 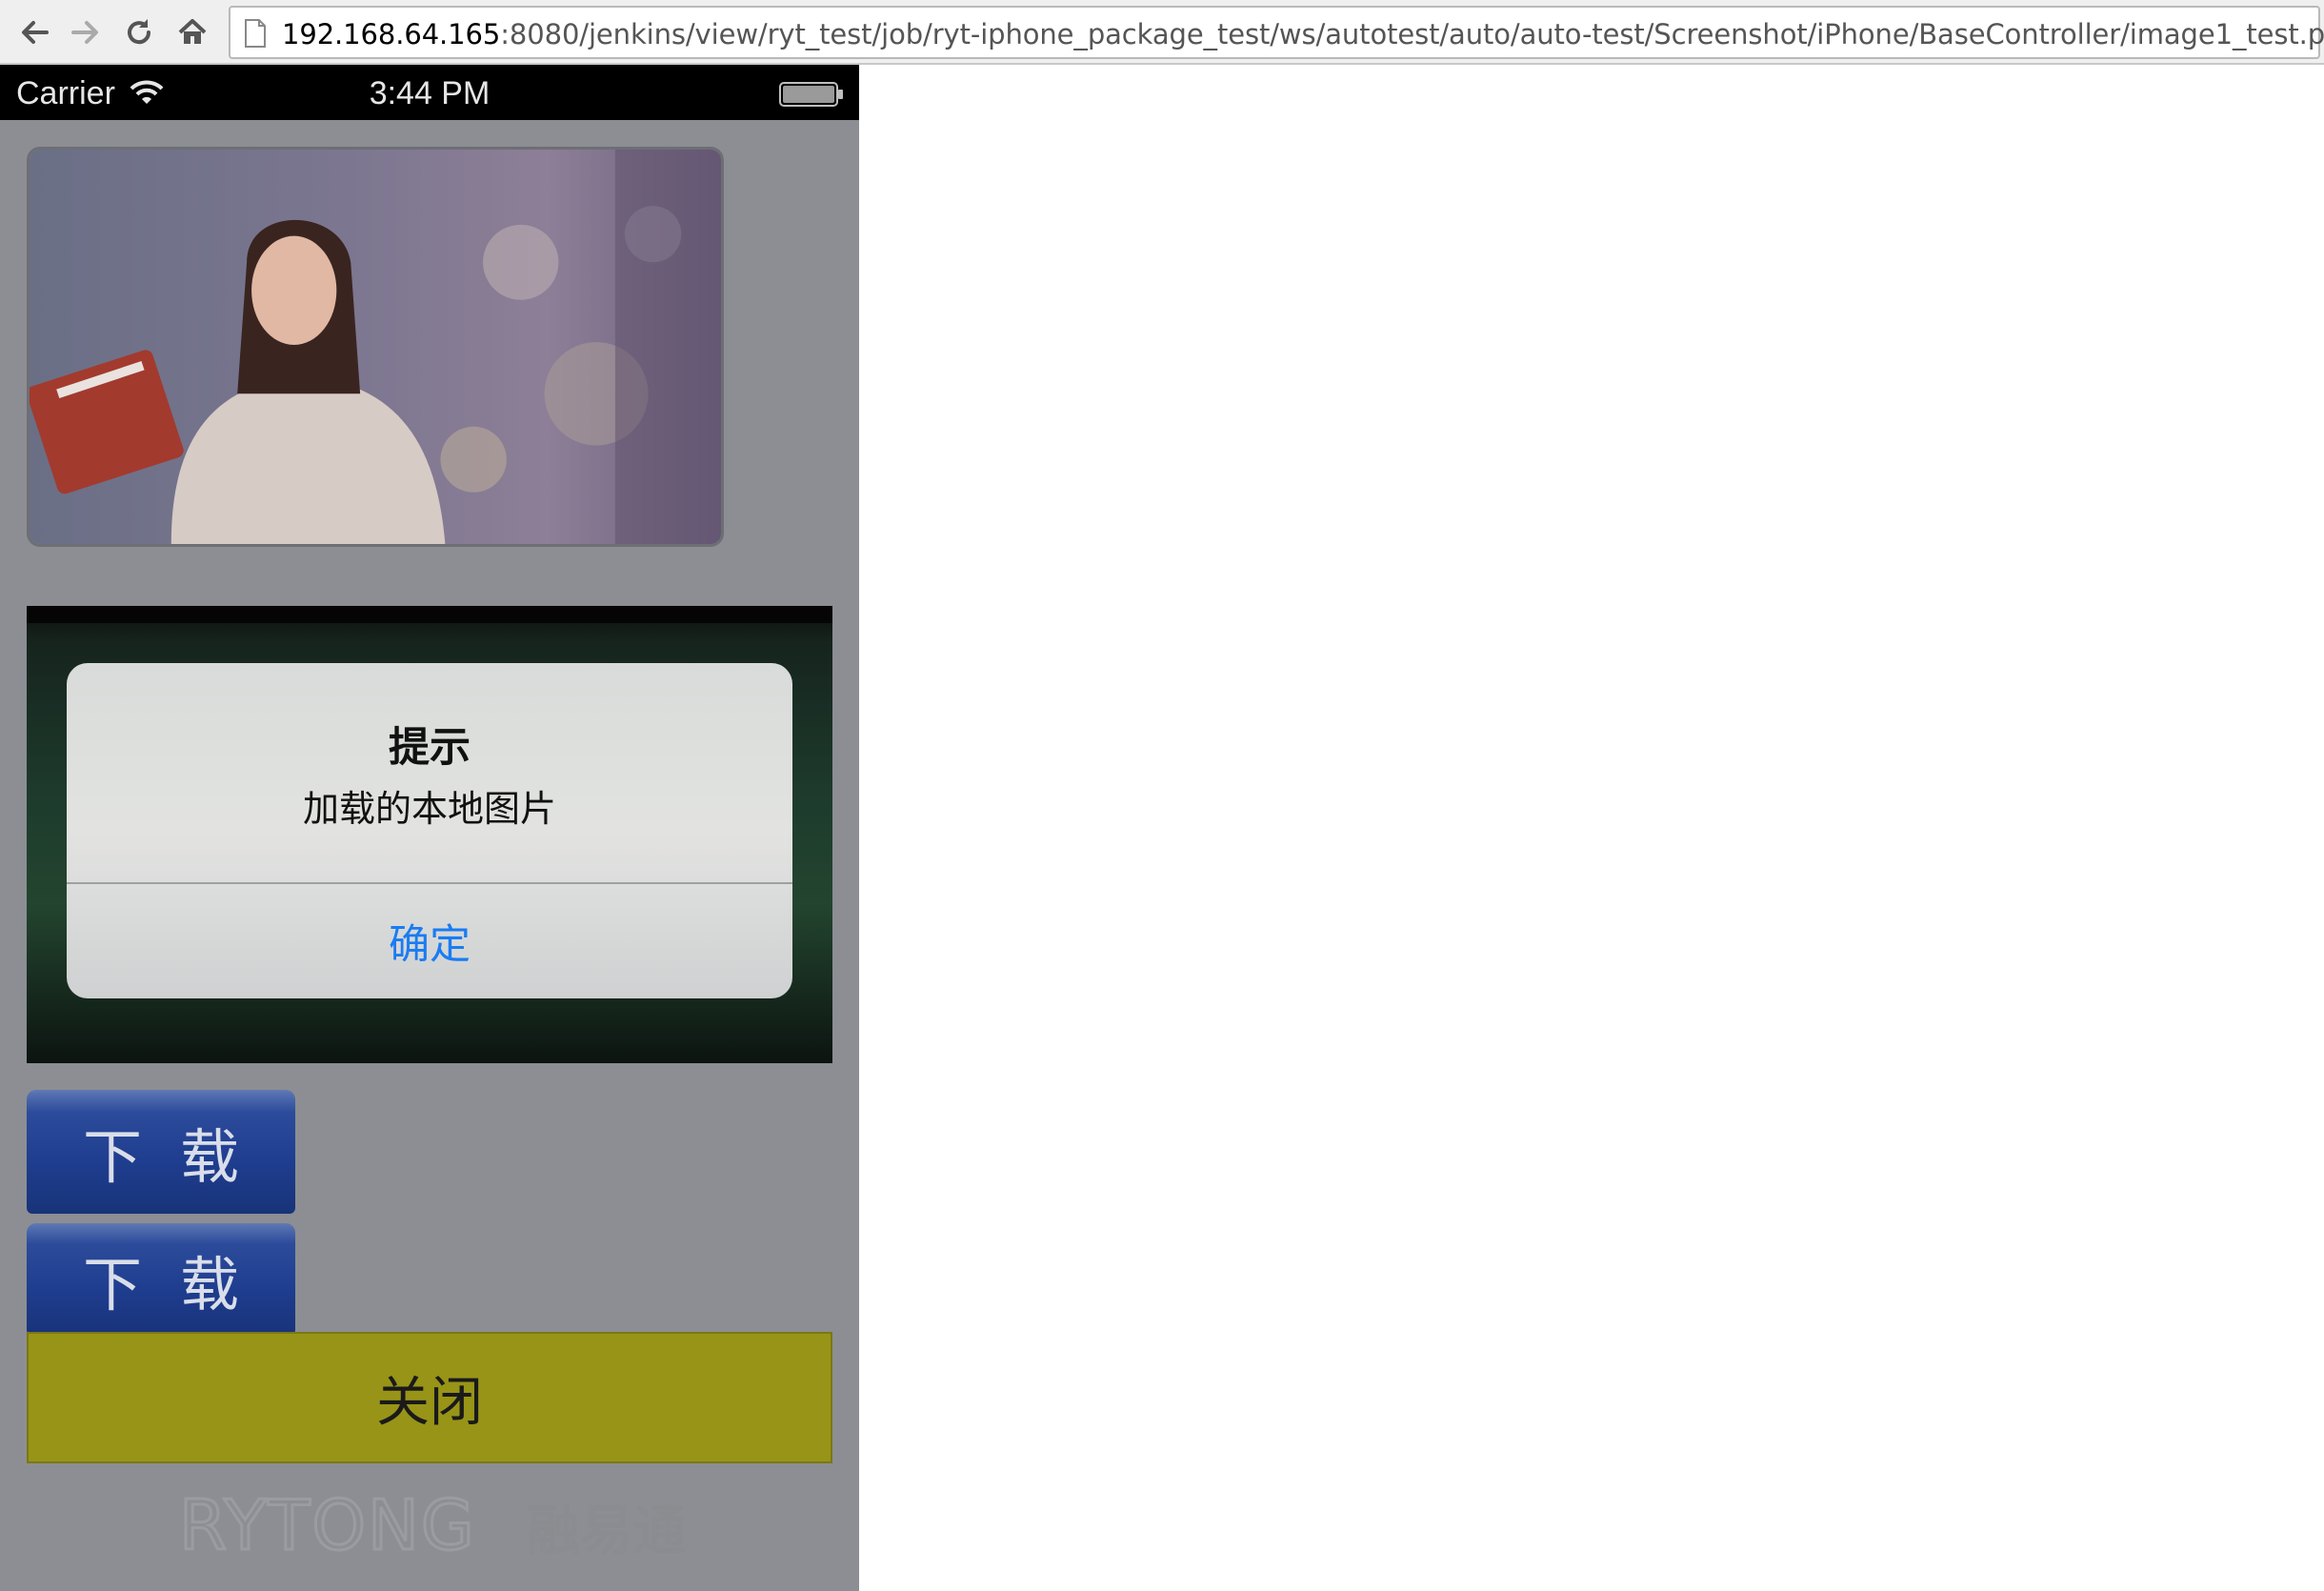 What do you see at coordinates (430, 748) in the screenshot?
I see `alert-title: 提示` at bounding box center [430, 748].